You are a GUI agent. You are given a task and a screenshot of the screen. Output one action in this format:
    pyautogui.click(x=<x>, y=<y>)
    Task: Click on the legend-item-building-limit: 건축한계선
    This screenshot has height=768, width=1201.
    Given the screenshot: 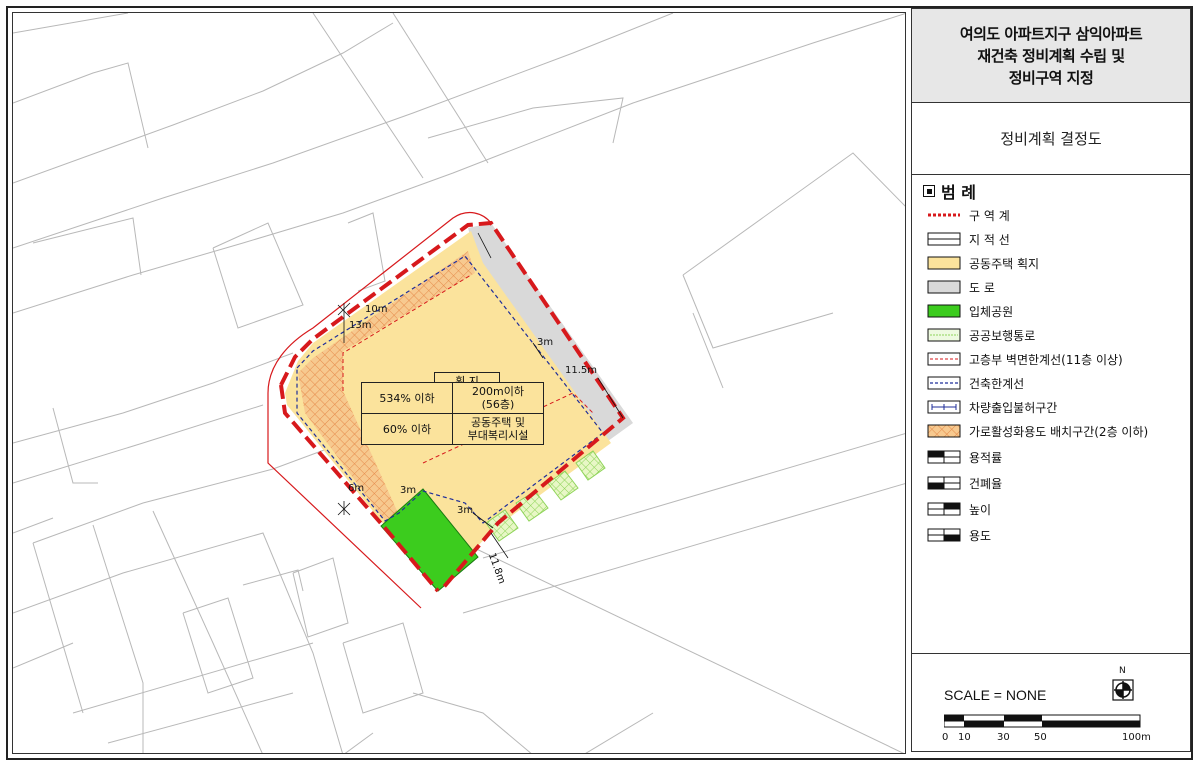 What is the action you would take?
    pyautogui.click(x=975, y=383)
    